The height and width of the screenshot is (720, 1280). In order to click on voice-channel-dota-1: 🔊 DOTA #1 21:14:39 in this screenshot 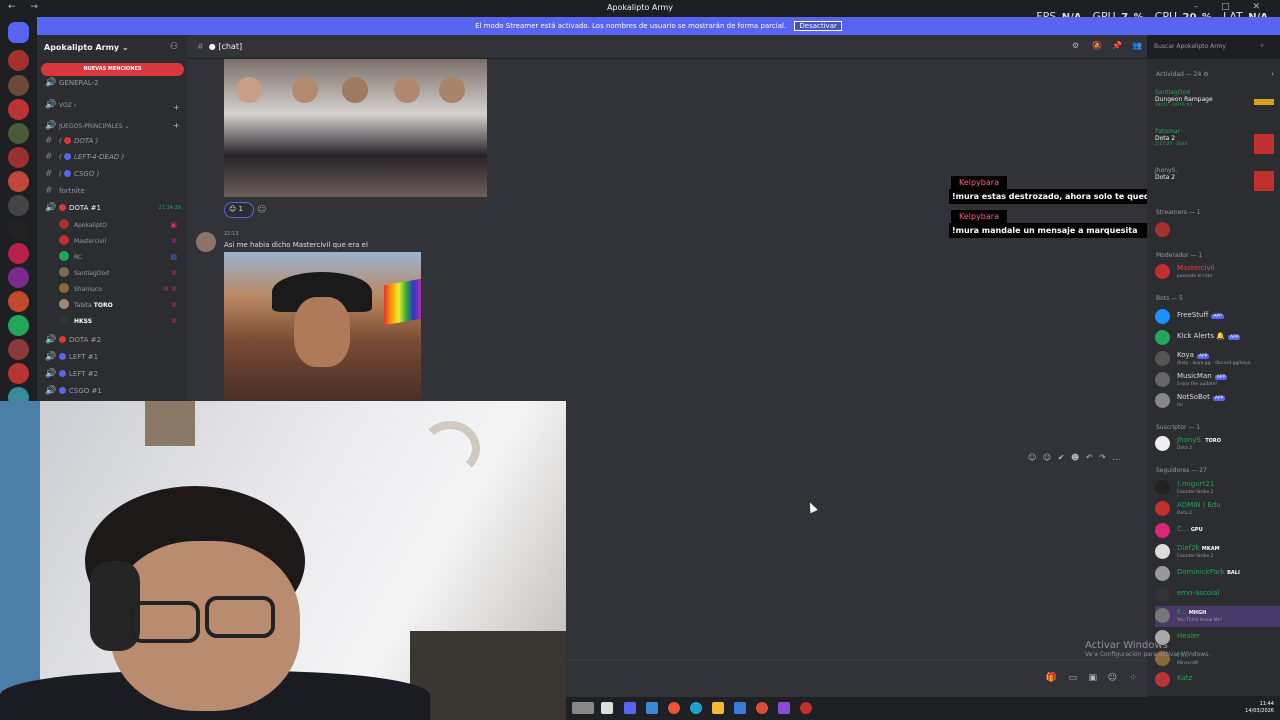, I will do `click(115, 208)`.